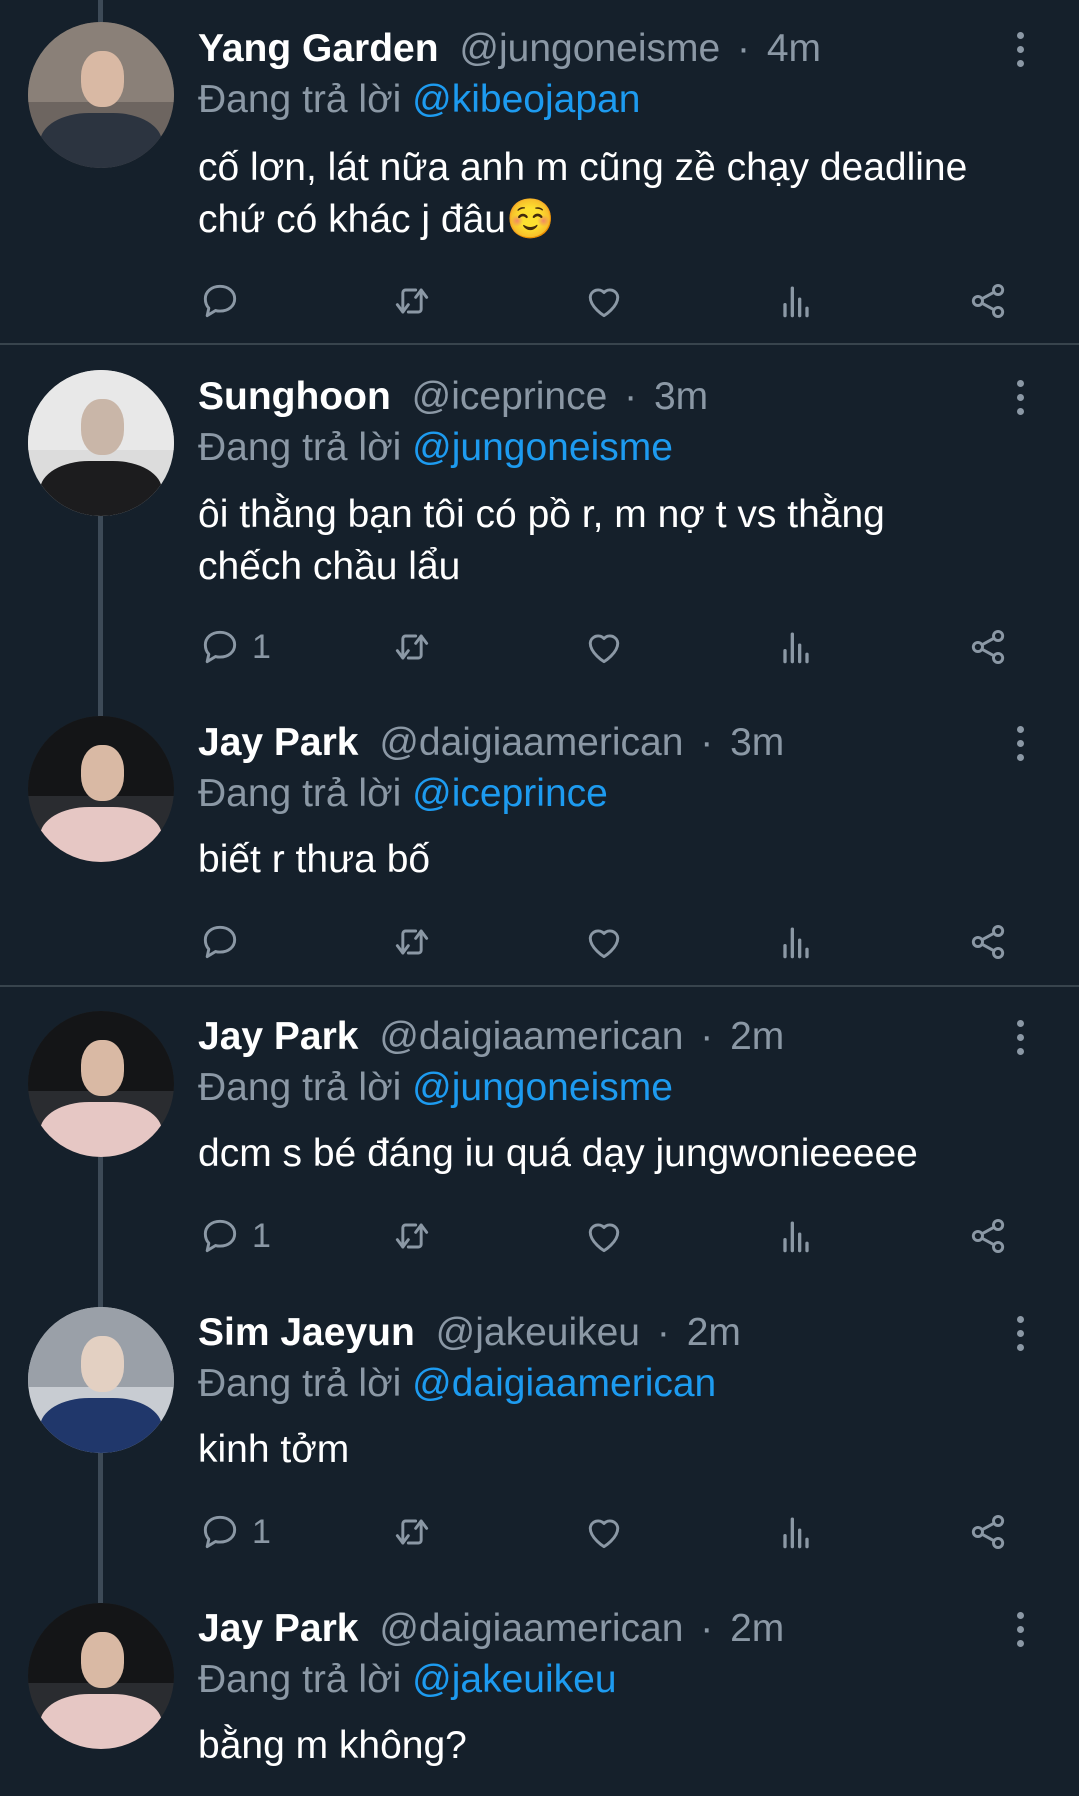 This screenshot has height=1796, width=1079. I want to click on tweet-text-line: chứ có khác j đâu☺️, so click(376, 219).